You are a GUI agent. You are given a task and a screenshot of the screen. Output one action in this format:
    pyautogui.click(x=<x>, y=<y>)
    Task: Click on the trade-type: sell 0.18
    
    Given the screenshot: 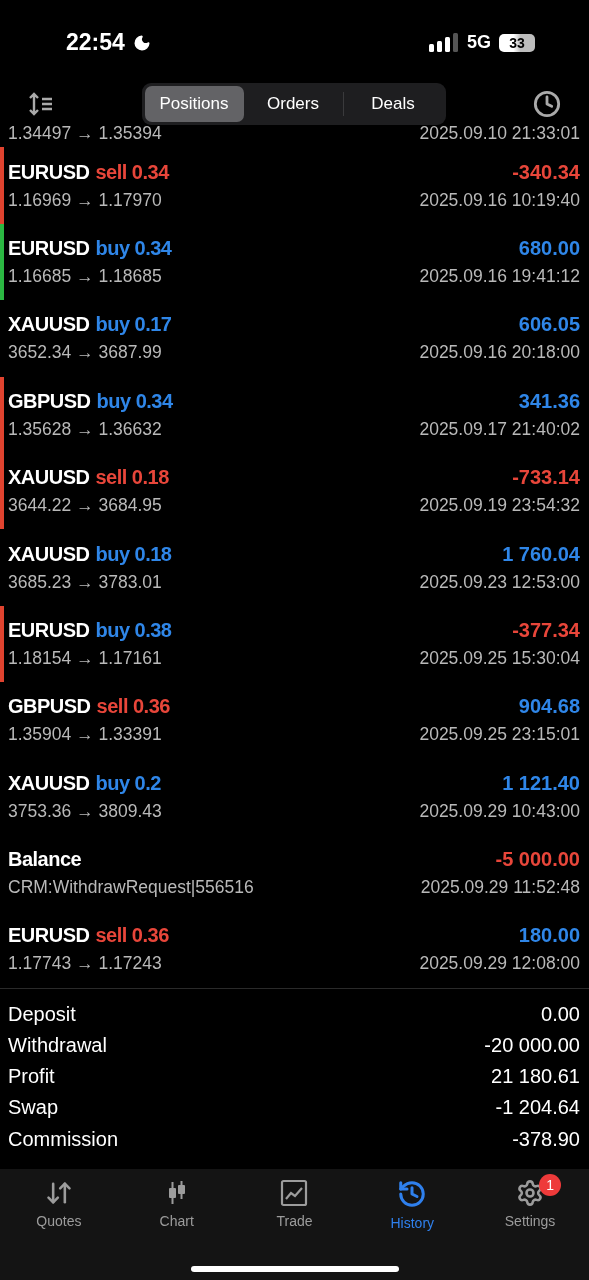 What is the action you would take?
    pyautogui.click(x=132, y=477)
    